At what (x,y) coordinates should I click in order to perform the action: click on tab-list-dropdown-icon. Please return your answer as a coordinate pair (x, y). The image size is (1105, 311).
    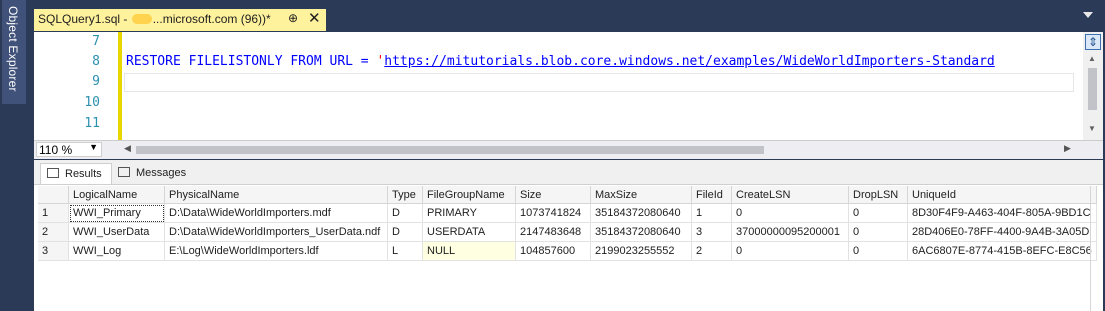
    Looking at the image, I should click on (1088, 15).